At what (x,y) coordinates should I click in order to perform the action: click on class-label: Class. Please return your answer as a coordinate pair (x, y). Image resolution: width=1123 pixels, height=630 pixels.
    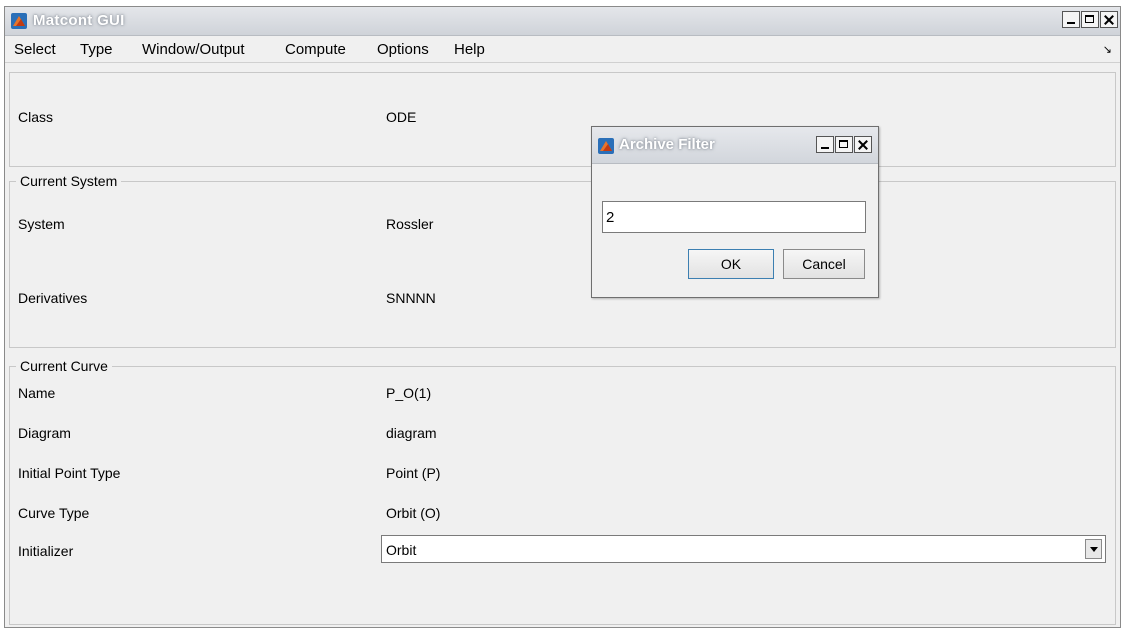
    Looking at the image, I should click on (36, 117).